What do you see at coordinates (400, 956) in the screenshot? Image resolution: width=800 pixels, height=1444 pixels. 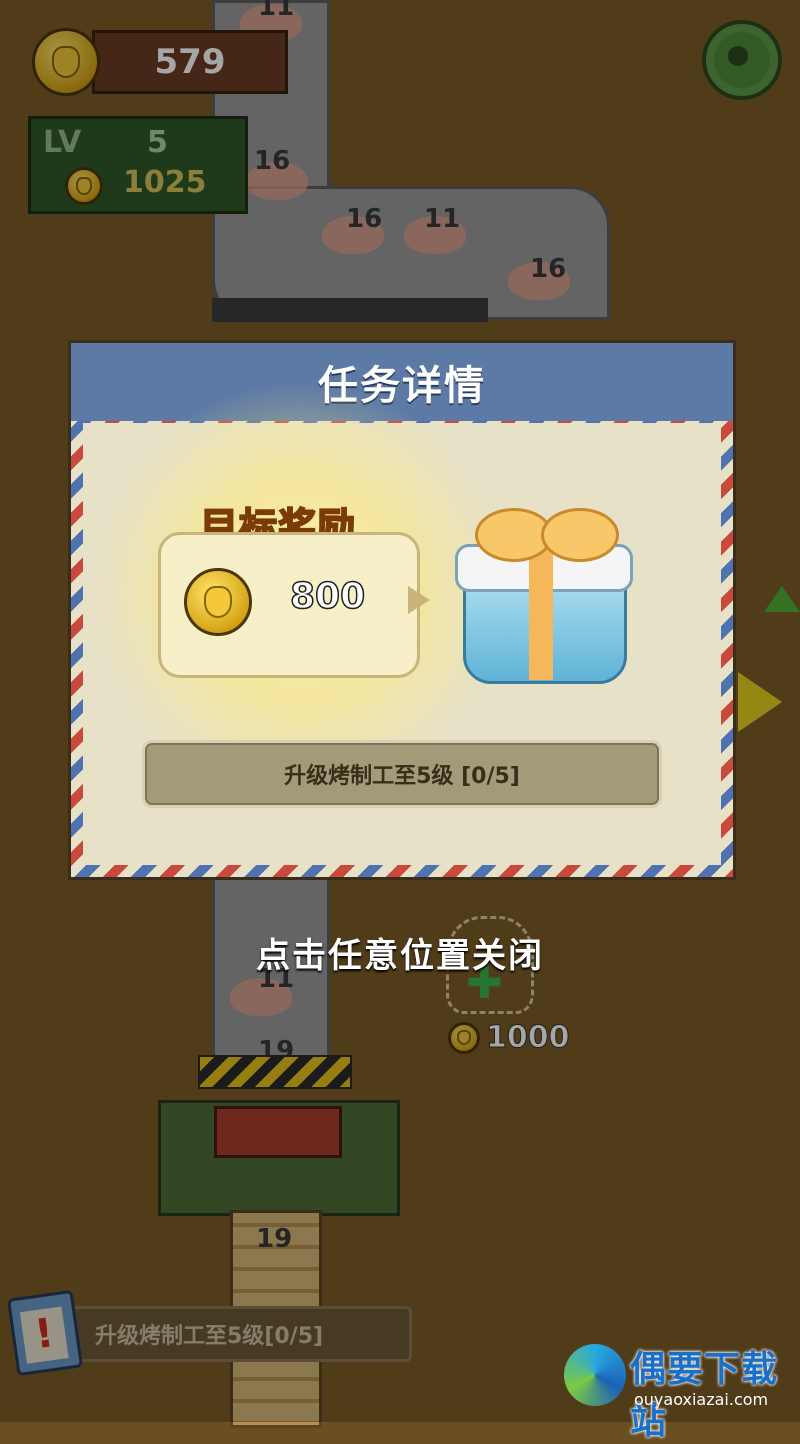 I see `close-hint: 点击任意位置关闭` at bounding box center [400, 956].